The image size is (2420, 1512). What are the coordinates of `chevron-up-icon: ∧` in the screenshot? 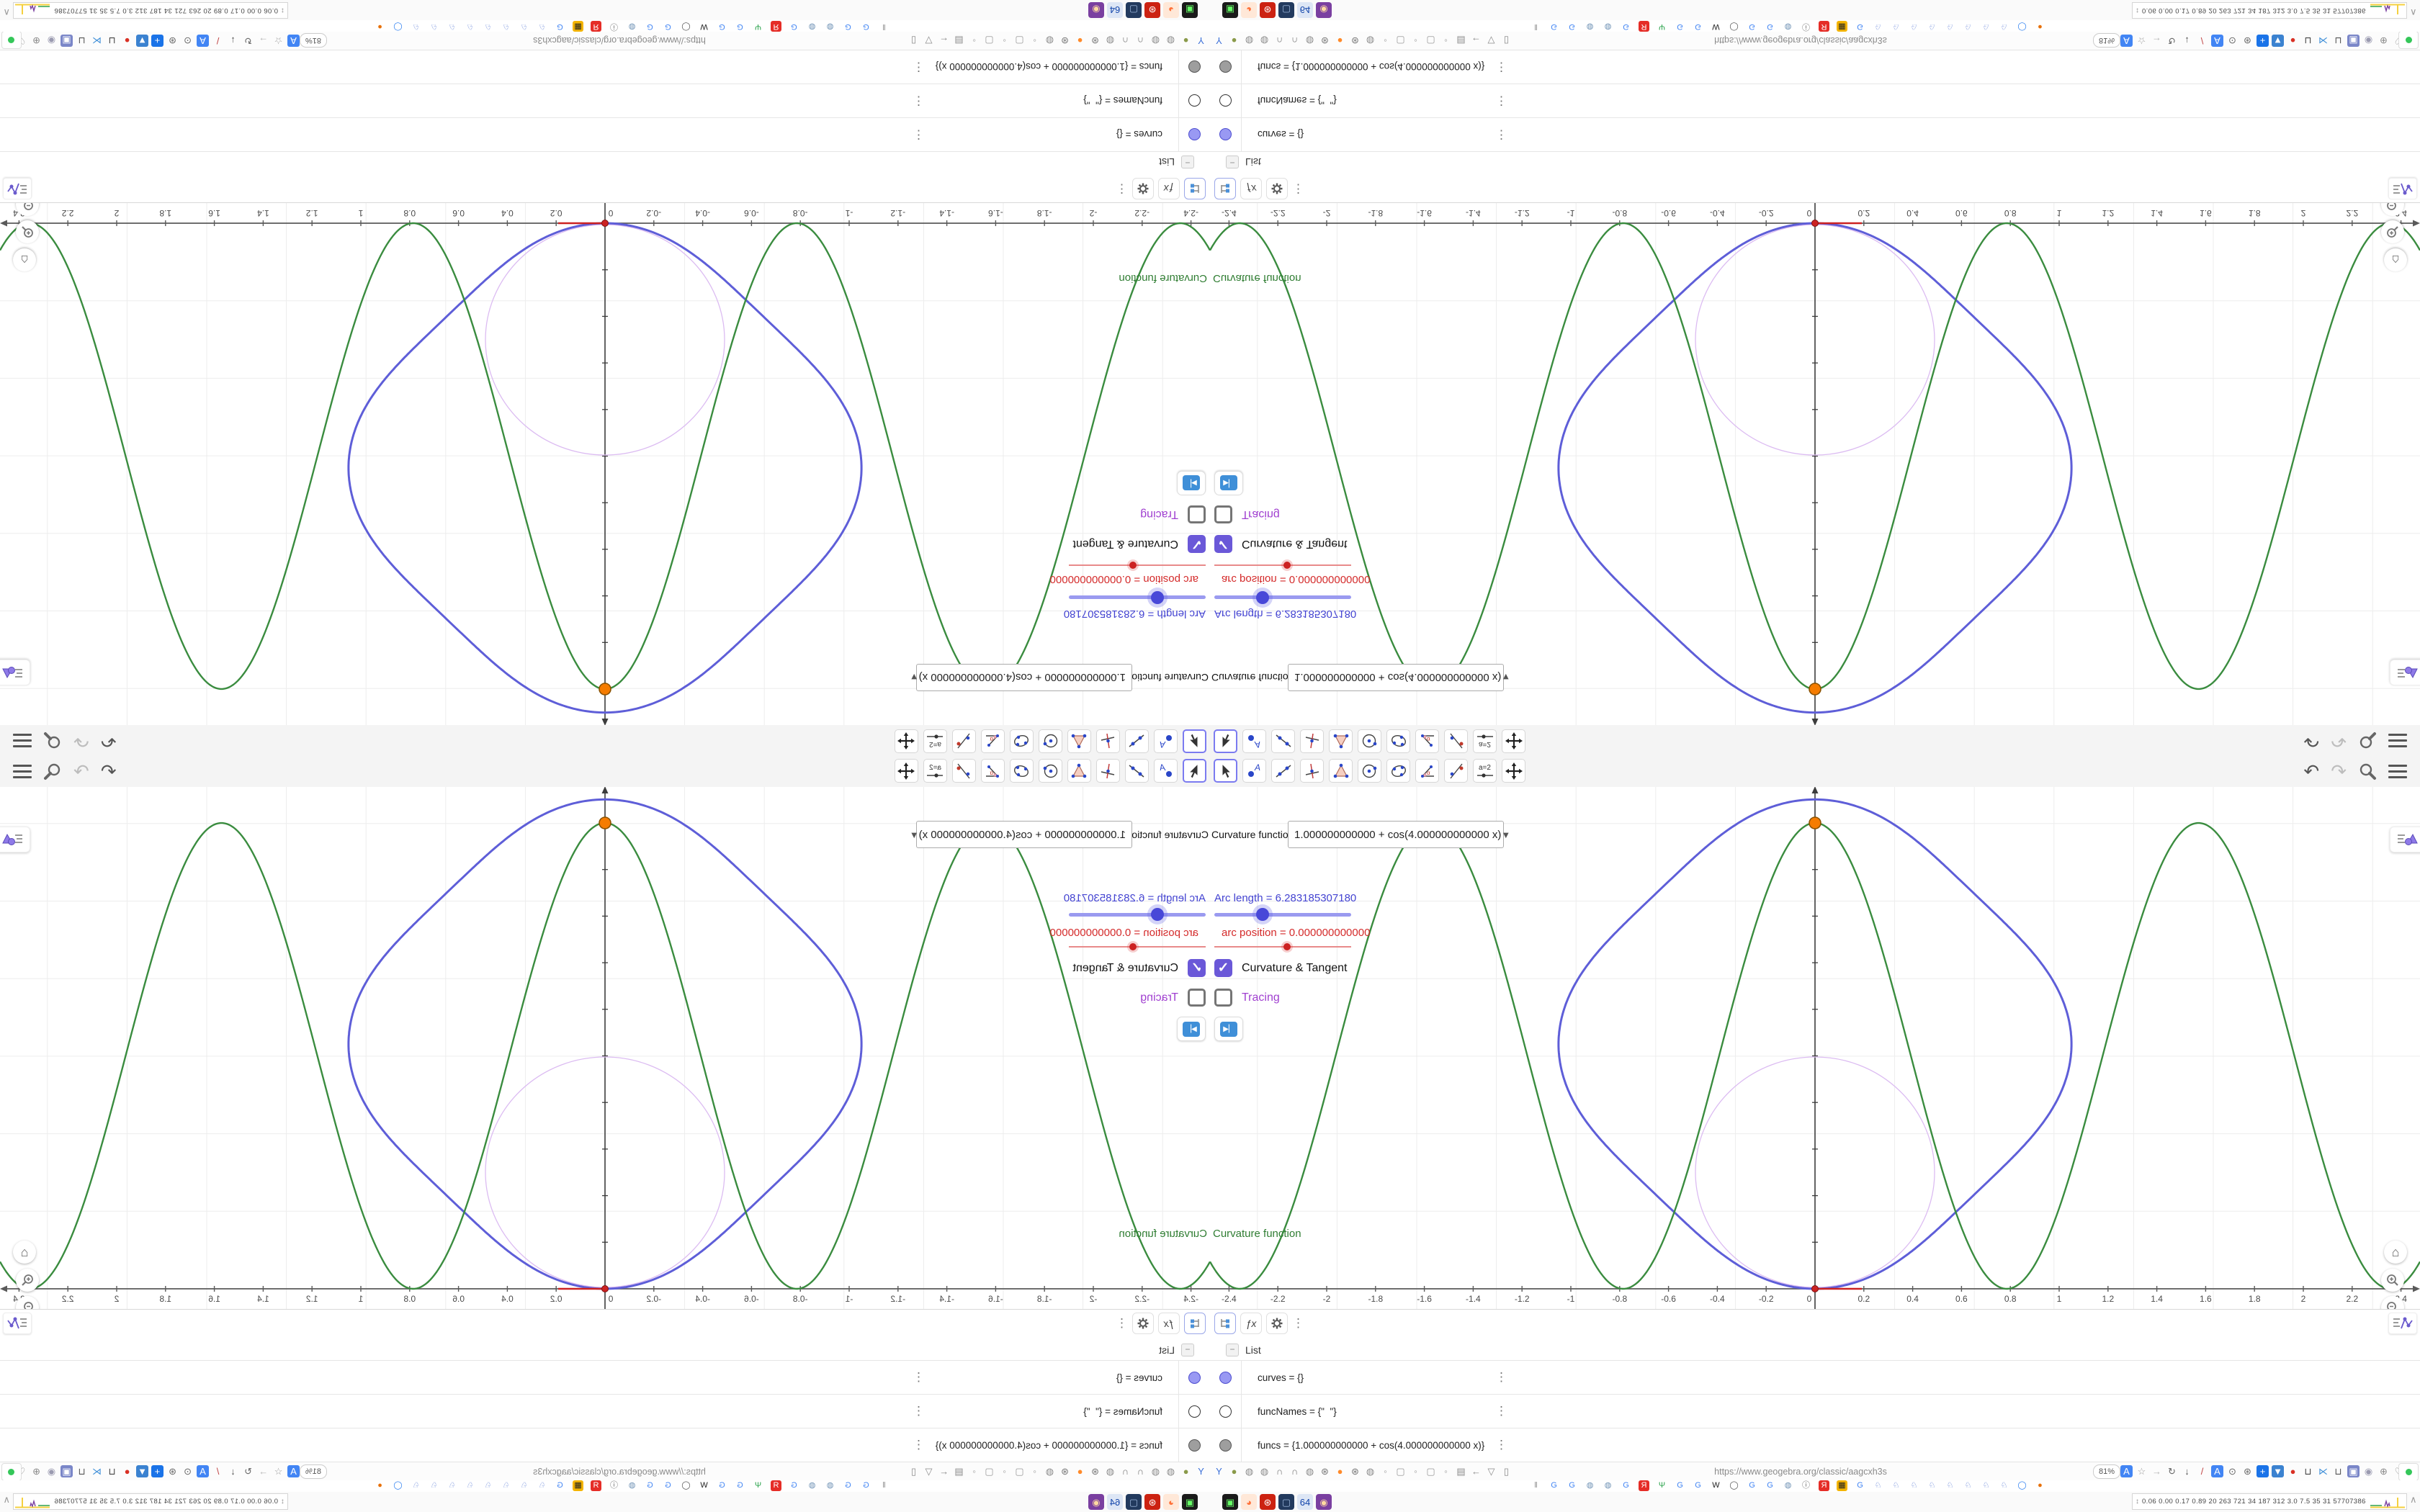 It's located at (2413, 1500).